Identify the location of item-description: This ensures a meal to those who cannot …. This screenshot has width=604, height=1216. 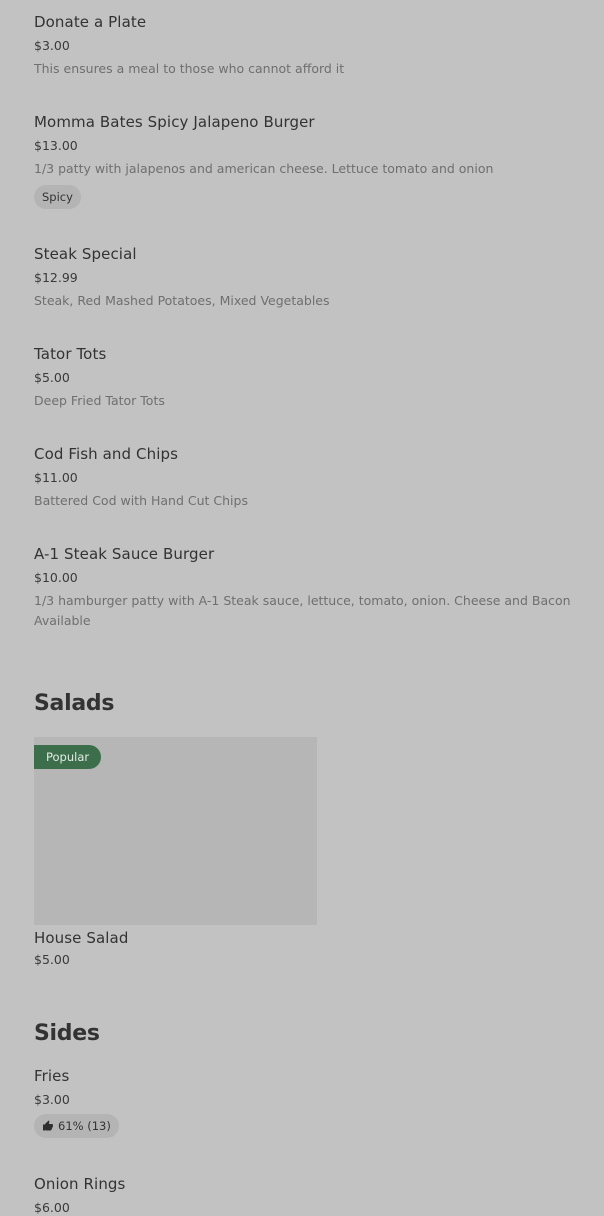
(189, 68).